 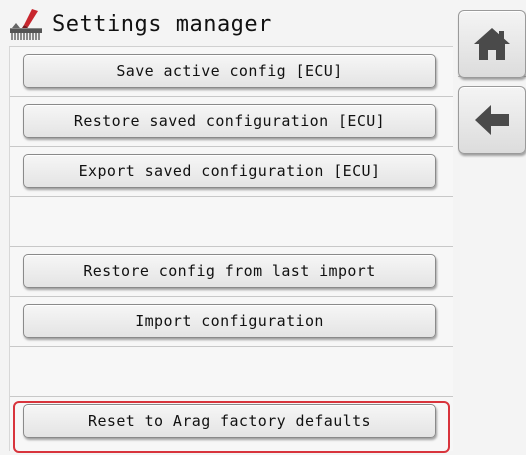 What do you see at coordinates (162, 24) in the screenshot?
I see `page-title: Settings manager` at bounding box center [162, 24].